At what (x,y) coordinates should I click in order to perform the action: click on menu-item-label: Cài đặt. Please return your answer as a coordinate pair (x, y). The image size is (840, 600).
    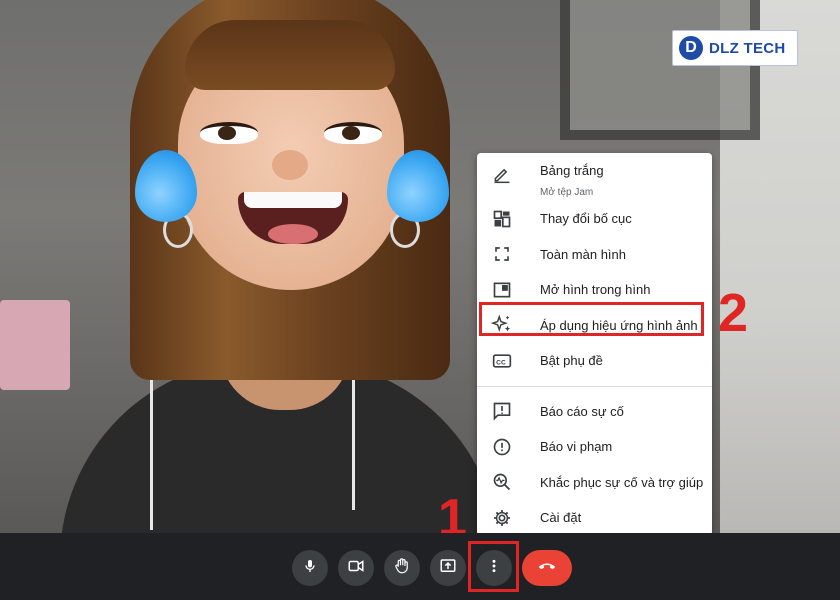
    Looking at the image, I should click on (561, 518).